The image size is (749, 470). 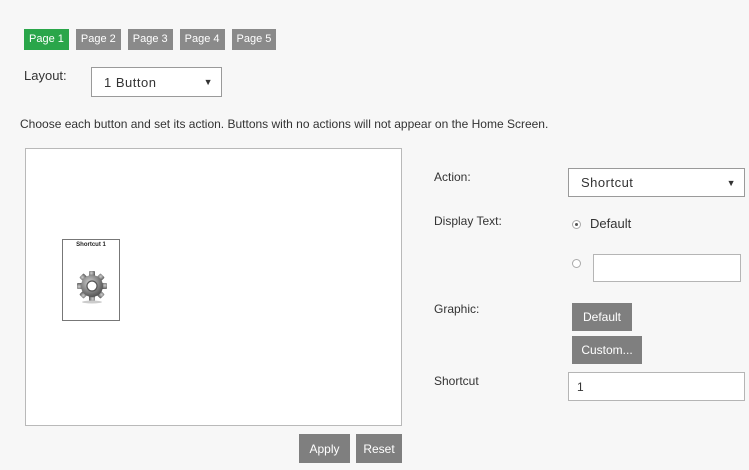 I want to click on tab-page-1: Page 1, so click(x=46, y=39).